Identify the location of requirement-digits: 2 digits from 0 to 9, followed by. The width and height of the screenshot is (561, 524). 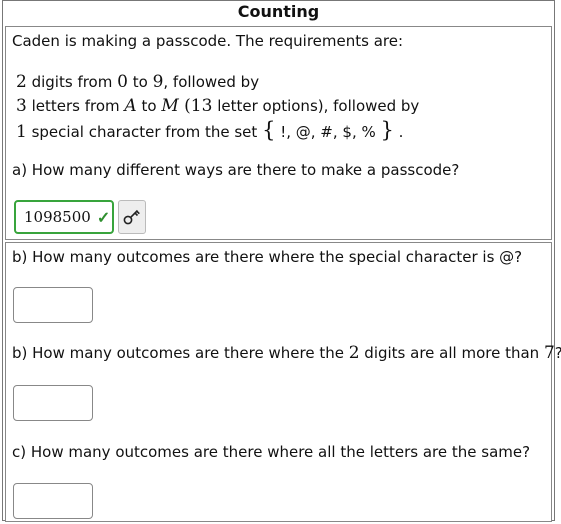
(138, 82).